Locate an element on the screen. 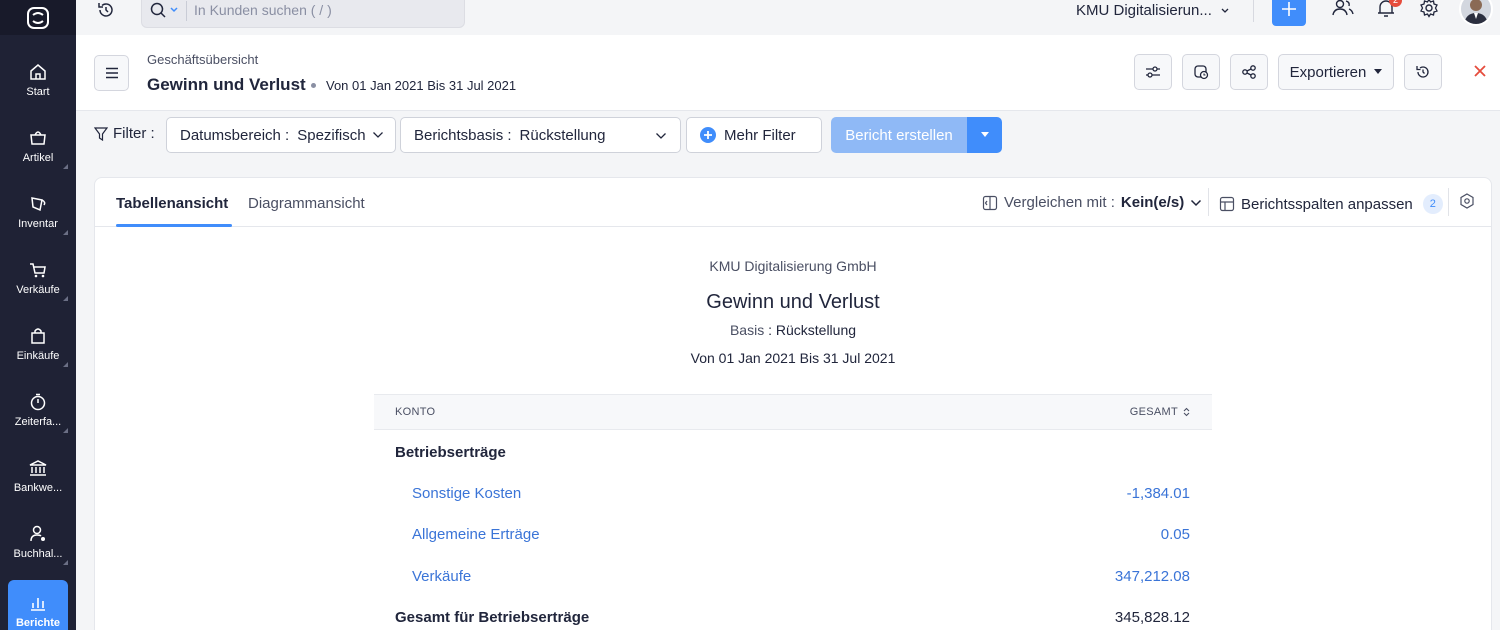 The width and height of the screenshot is (1500, 630). sort-icon is located at coordinates (1186, 412).